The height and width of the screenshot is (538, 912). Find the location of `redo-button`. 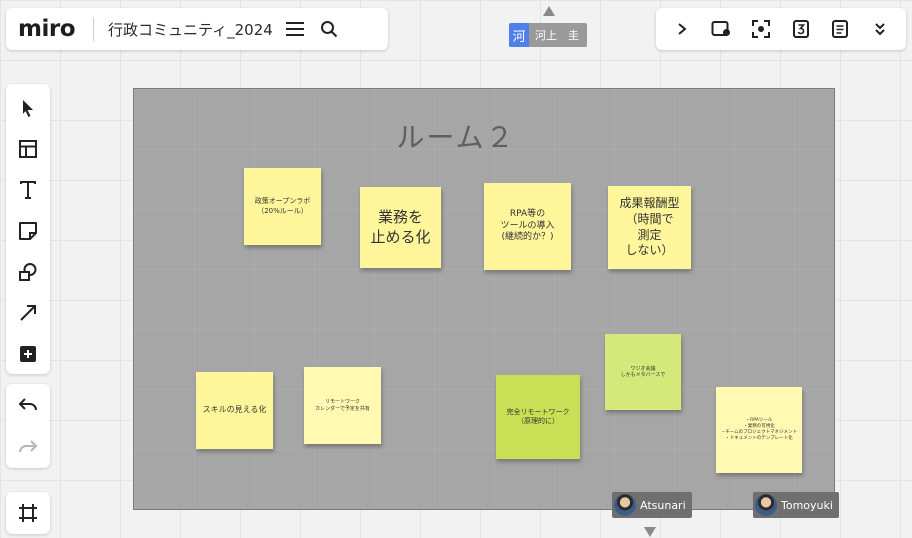

redo-button is located at coordinates (28, 447).